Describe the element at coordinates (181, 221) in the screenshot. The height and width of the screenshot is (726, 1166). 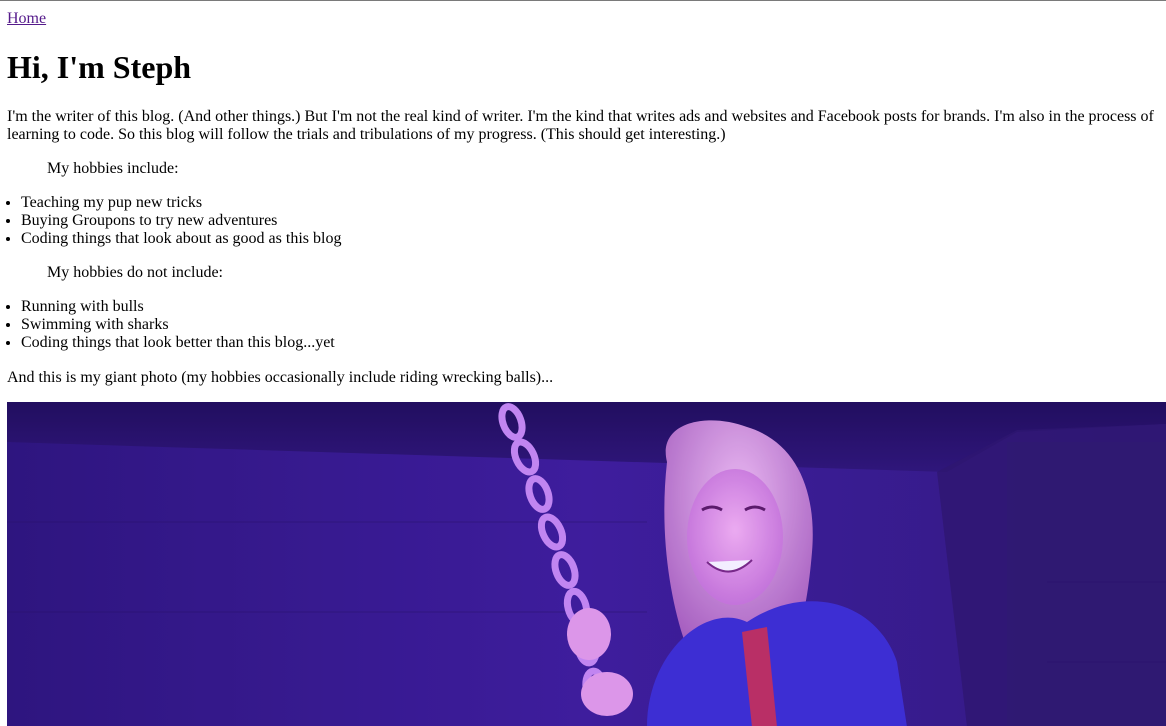
I see `list-item: Buying Groupons to try new adventures` at that location.